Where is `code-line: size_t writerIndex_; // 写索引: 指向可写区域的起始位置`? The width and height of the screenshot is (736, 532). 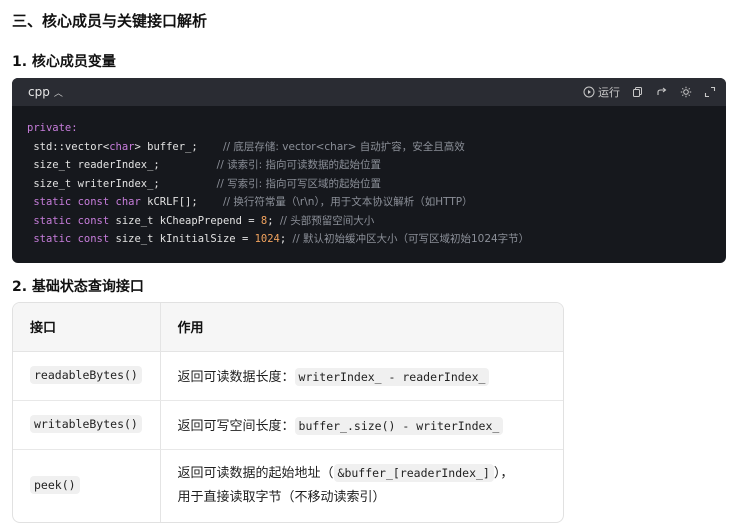
code-line: size_t writerIndex_; // 写索引: 指向可写区域的起始位置 is located at coordinates (376, 184).